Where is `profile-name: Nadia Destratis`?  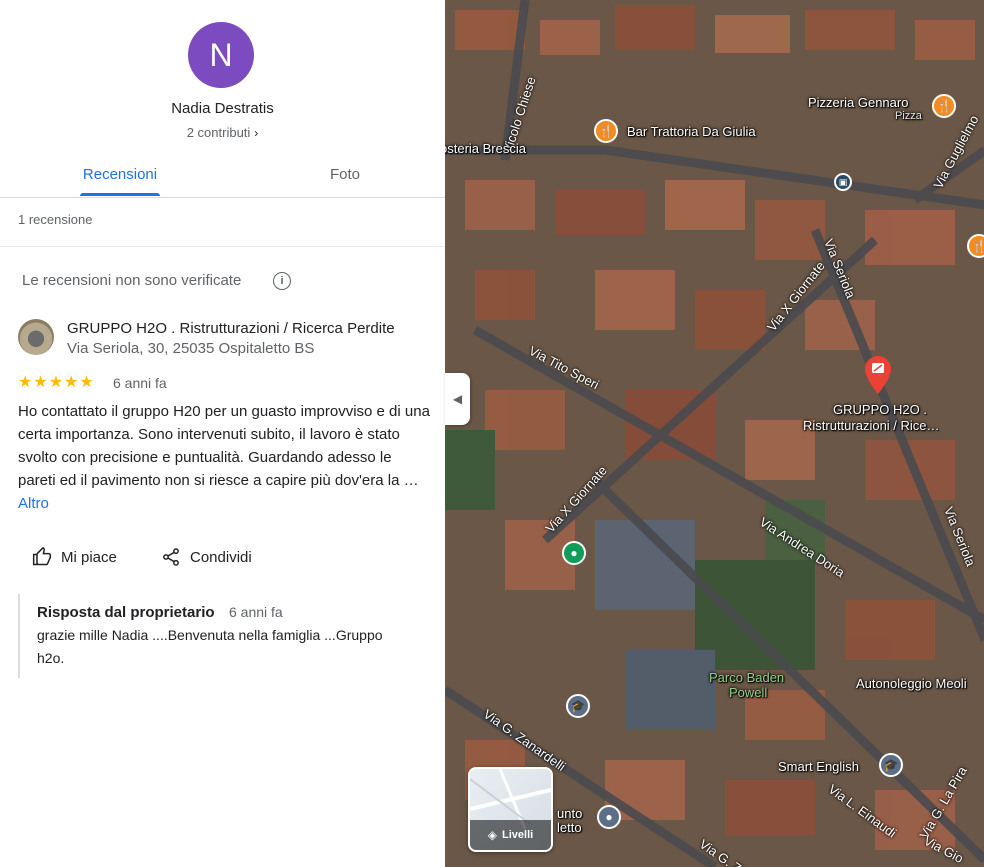
profile-name: Nadia Destratis is located at coordinates (222, 108).